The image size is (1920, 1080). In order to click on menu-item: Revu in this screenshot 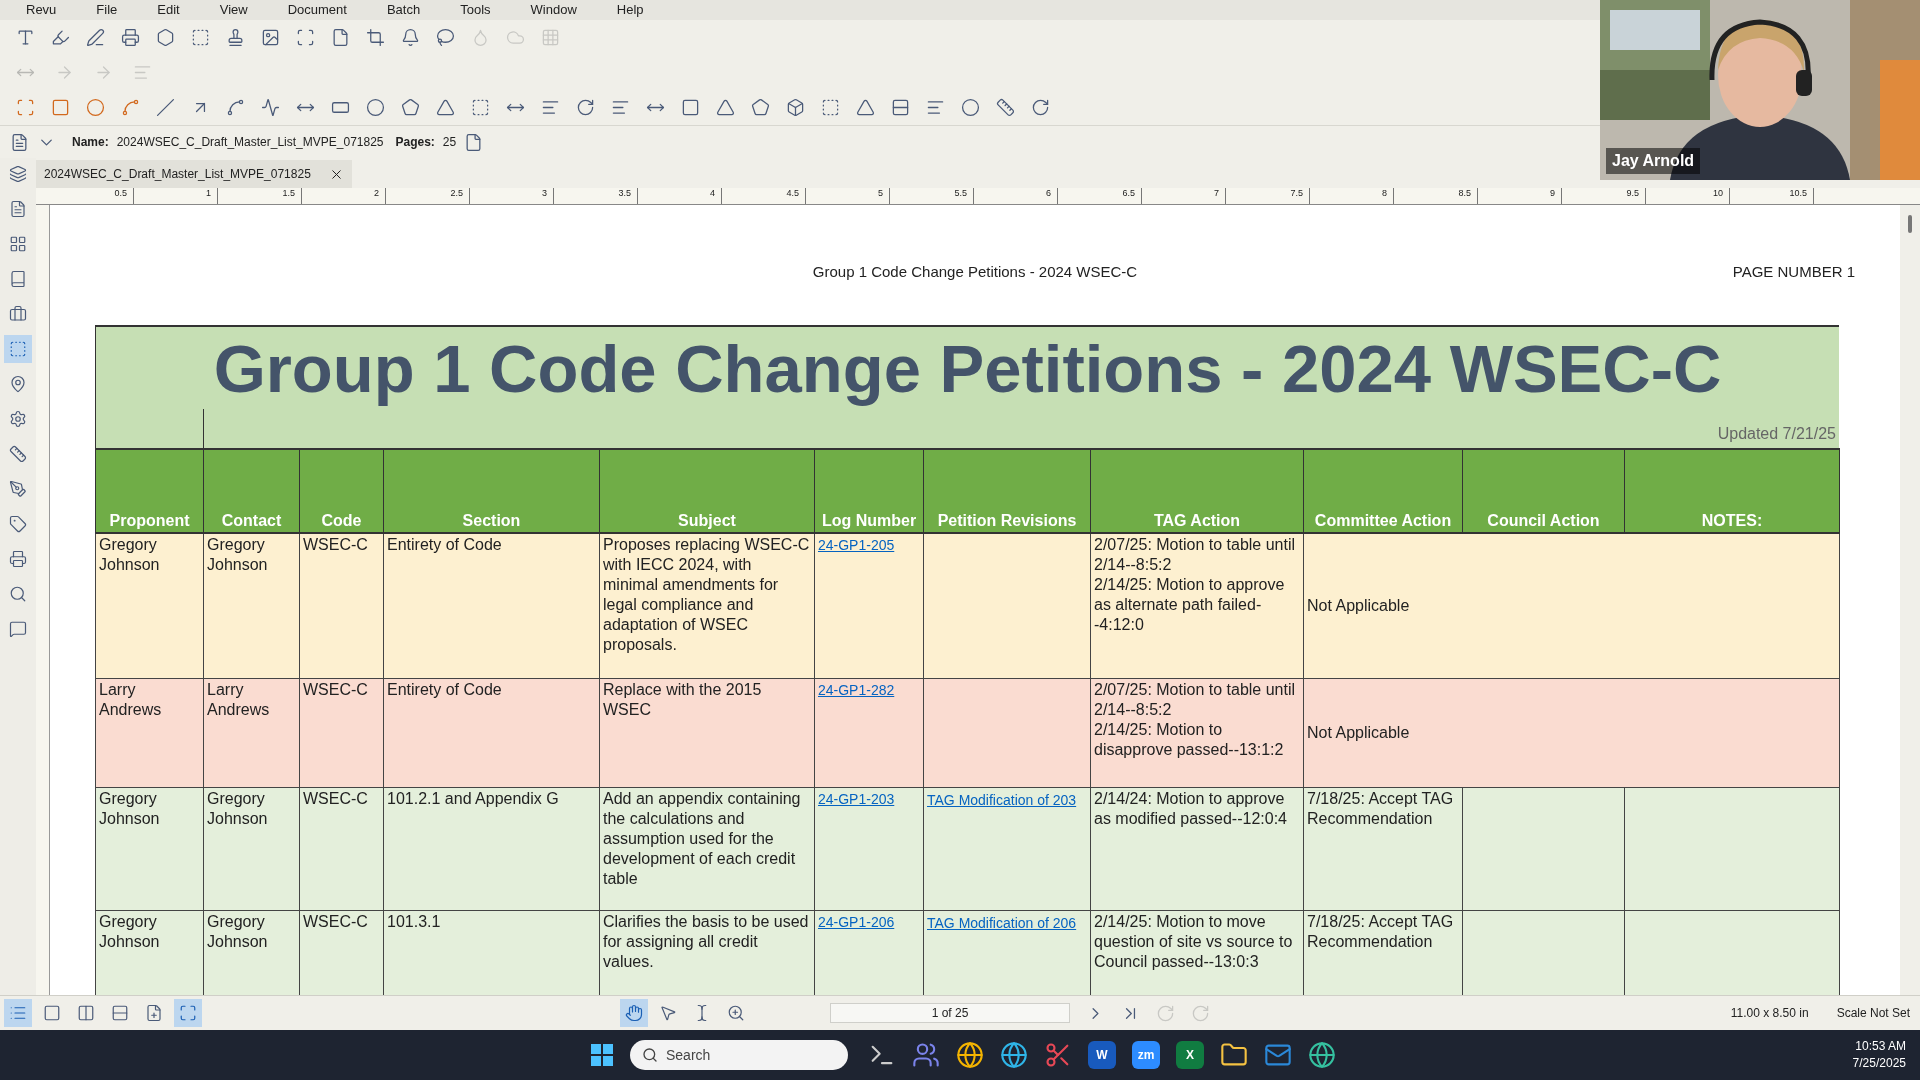, I will do `click(41, 10)`.